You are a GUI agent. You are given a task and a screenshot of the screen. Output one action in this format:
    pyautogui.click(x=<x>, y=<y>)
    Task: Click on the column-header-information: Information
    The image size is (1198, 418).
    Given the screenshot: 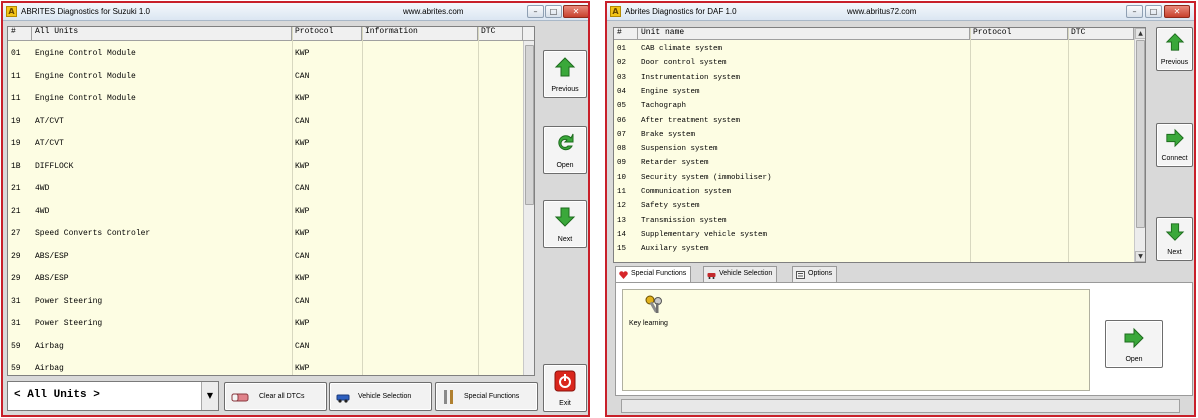 What is the action you would take?
    pyautogui.click(x=420, y=33)
    